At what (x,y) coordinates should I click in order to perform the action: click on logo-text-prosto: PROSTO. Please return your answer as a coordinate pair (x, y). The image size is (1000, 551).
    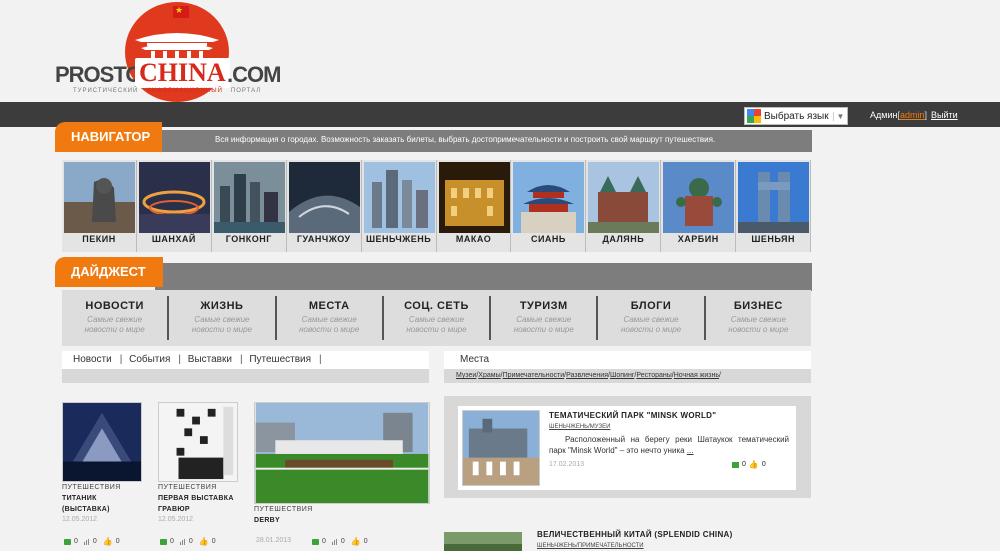
    Looking at the image, I should click on (99, 74).